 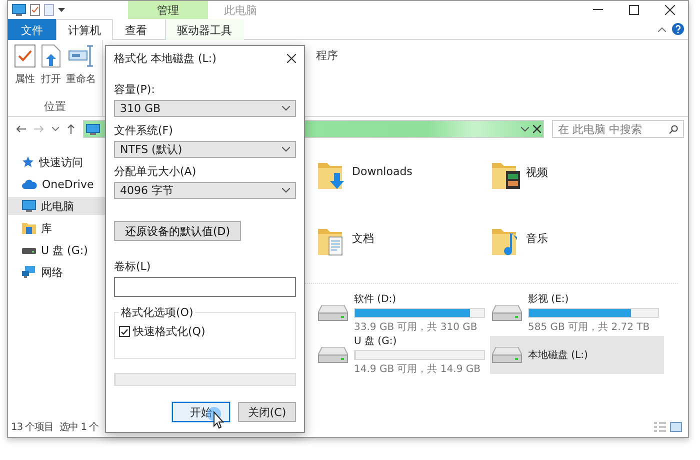 I want to click on checkbox, so click(x=124, y=331).